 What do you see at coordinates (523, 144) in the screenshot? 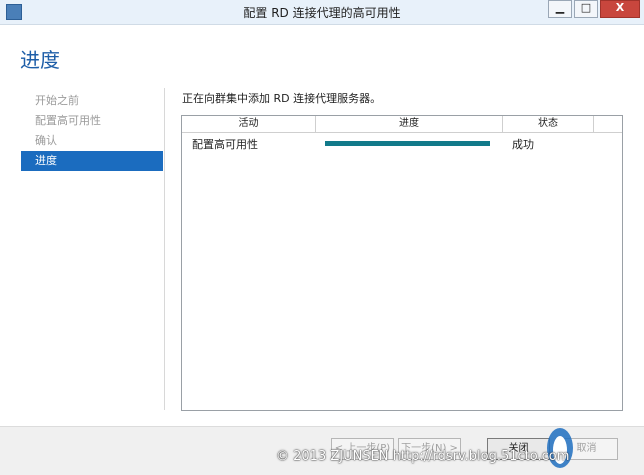
I see `status-cell: 成功` at bounding box center [523, 144].